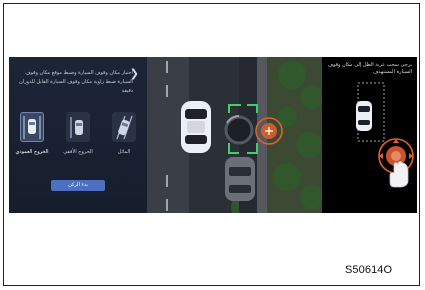  I want to click on mode-parallel-label: الخروج الأفقي, so click(78, 152).